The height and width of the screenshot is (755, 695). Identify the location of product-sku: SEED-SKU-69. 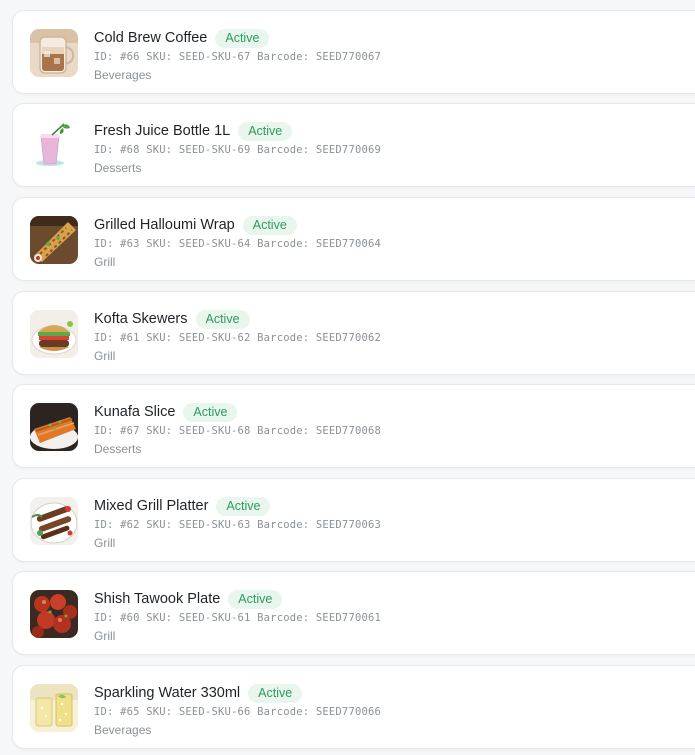
(214, 150).